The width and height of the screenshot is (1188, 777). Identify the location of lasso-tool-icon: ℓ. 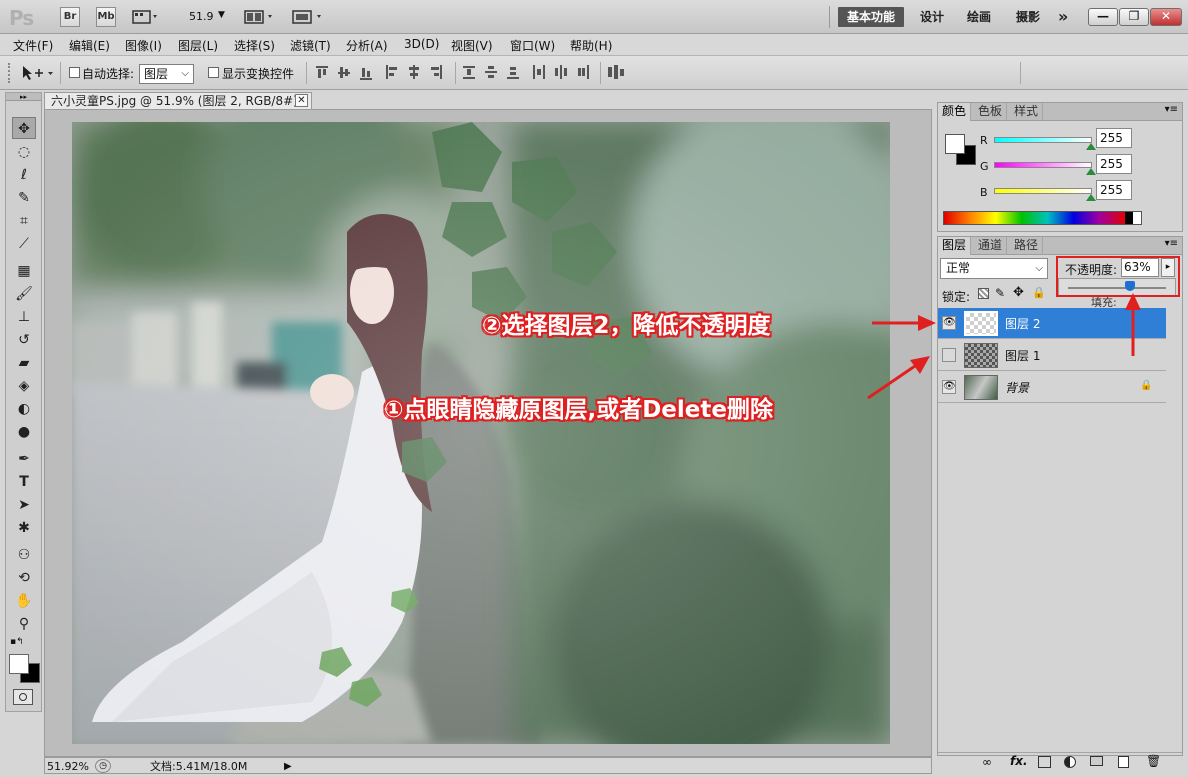
(24, 175).